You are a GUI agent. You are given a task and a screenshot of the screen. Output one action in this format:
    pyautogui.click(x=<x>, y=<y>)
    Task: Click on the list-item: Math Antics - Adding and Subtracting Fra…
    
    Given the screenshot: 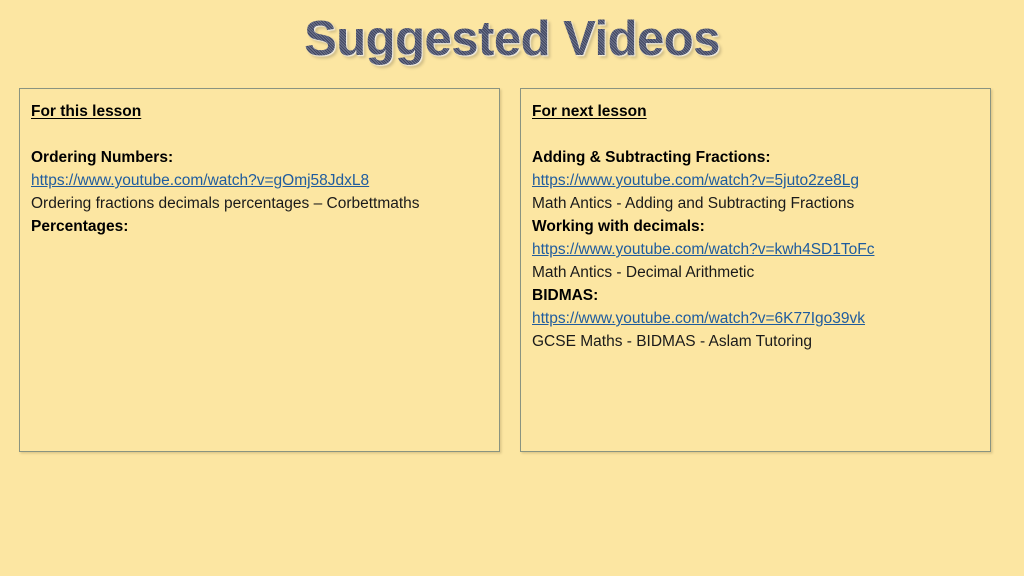 What is the action you would take?
    pyautogui.click(x=693, y=203)
    